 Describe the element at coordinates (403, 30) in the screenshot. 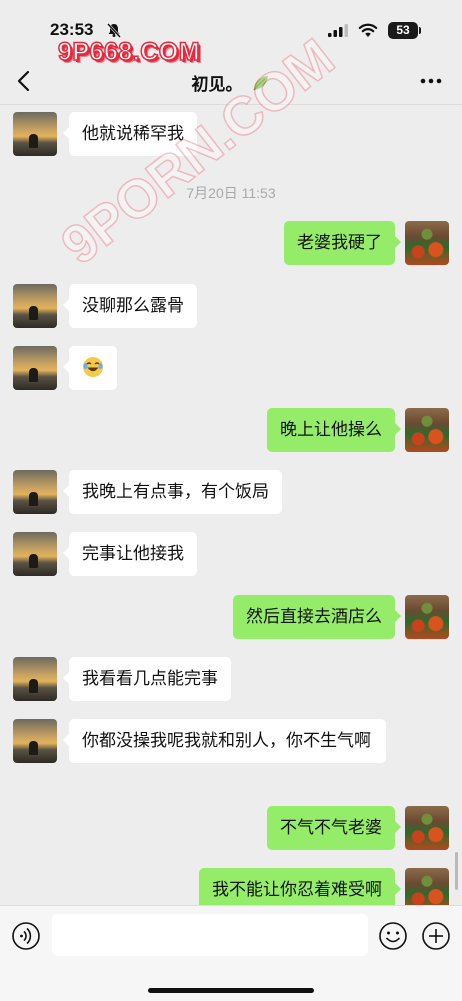

I see `battery-indicator: 53` at that location.